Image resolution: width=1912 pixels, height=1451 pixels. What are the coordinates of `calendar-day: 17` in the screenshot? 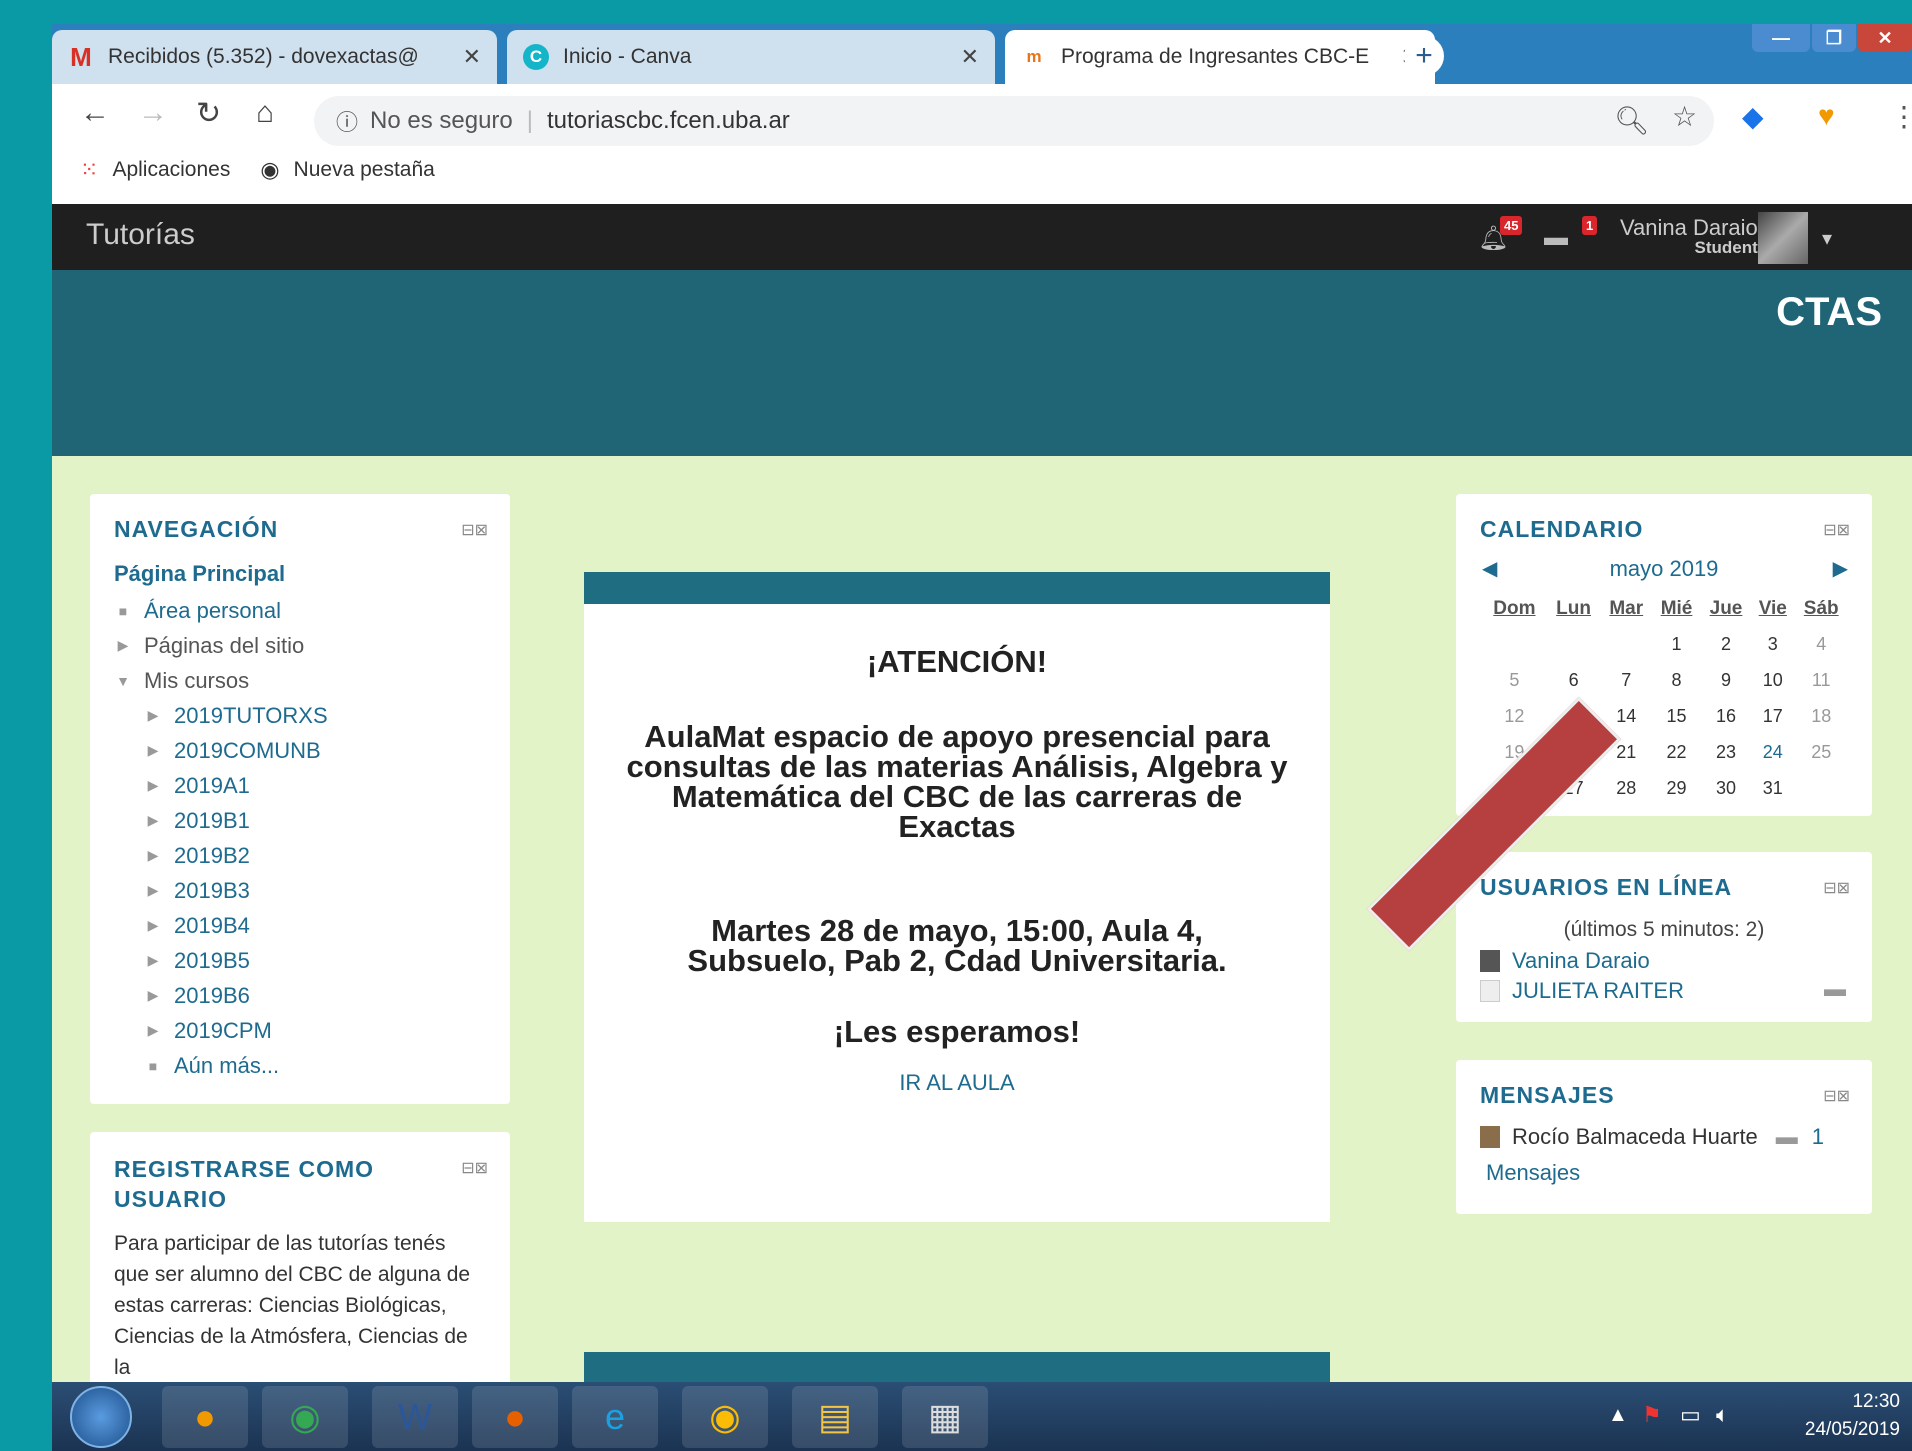 It's located at (1772, 716).